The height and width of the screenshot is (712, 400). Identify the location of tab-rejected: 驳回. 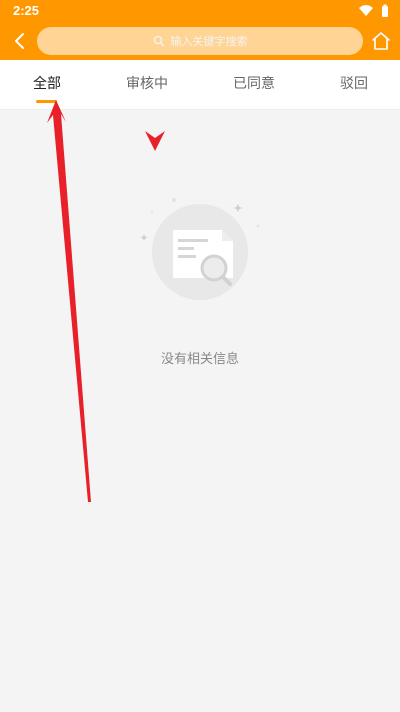
(352, 84).